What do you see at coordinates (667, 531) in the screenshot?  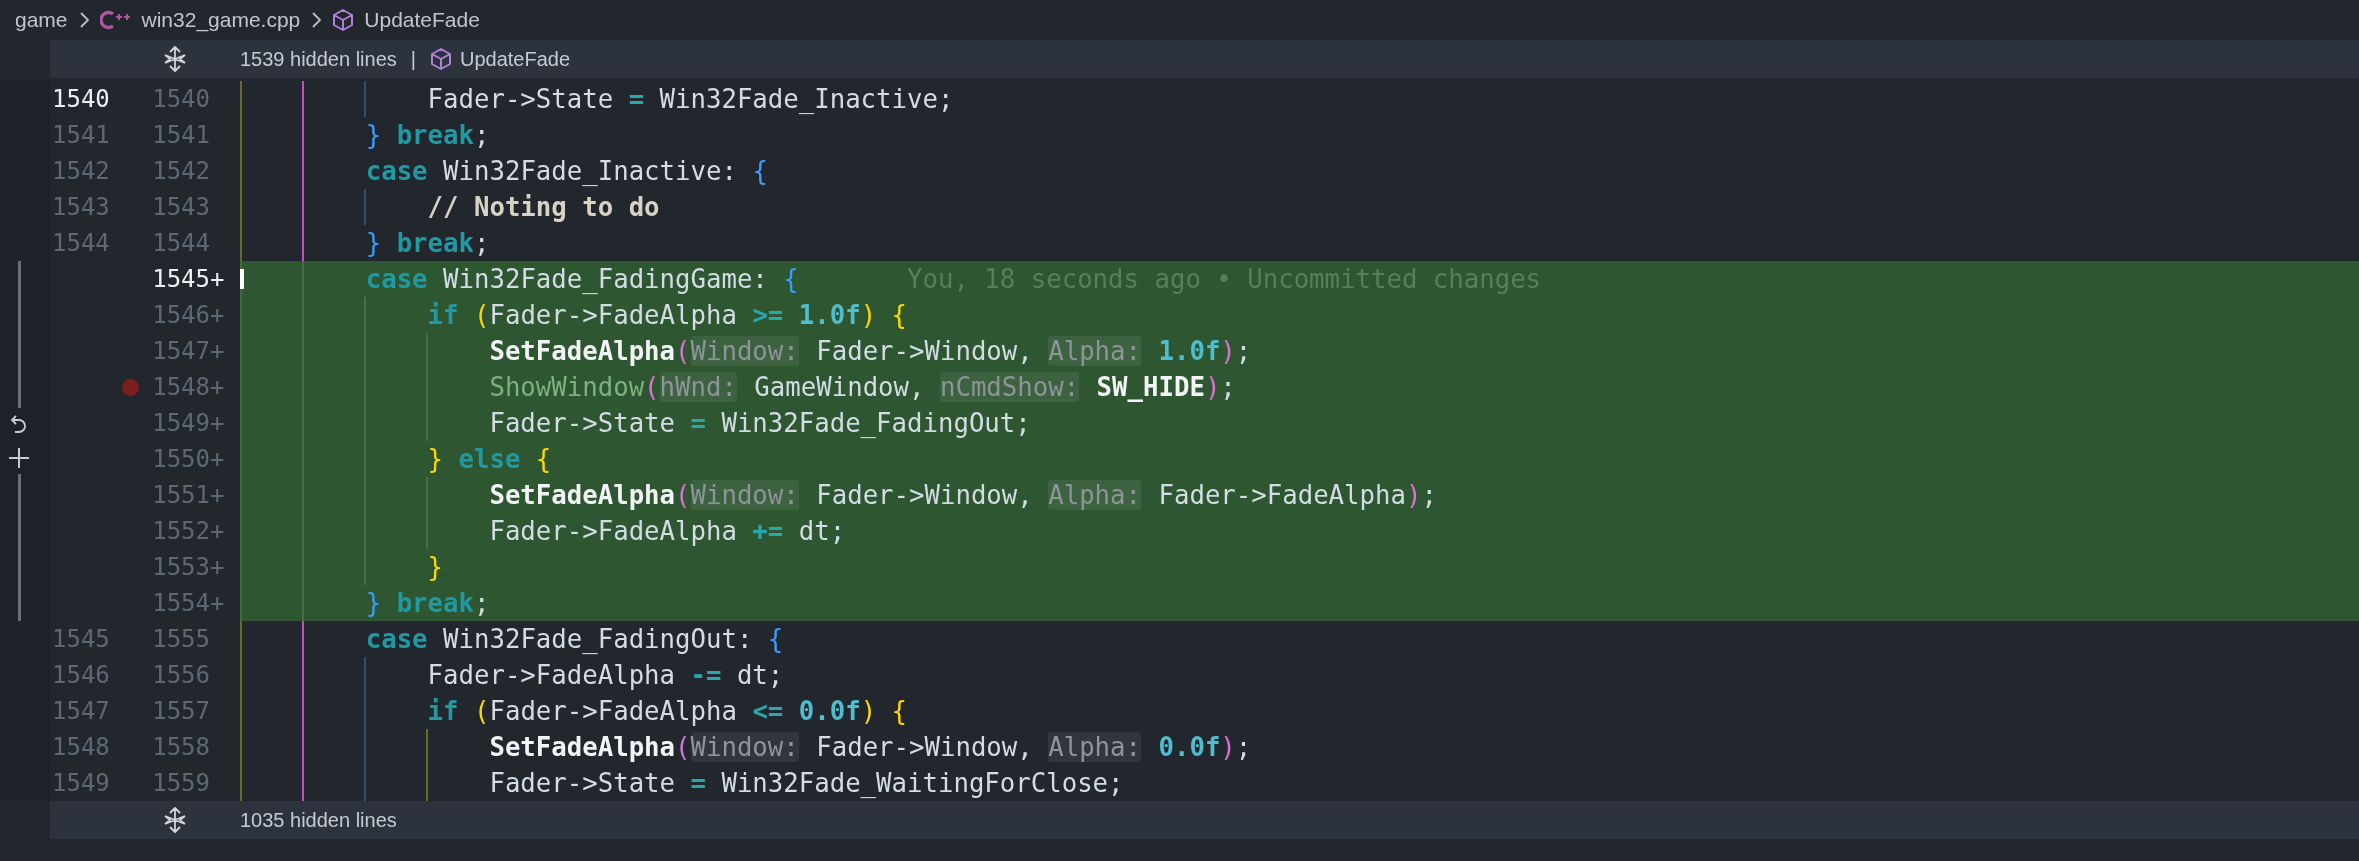 I see `code-line: Fader->FadeAlpha += dt;` at bounding box center [667, 531].